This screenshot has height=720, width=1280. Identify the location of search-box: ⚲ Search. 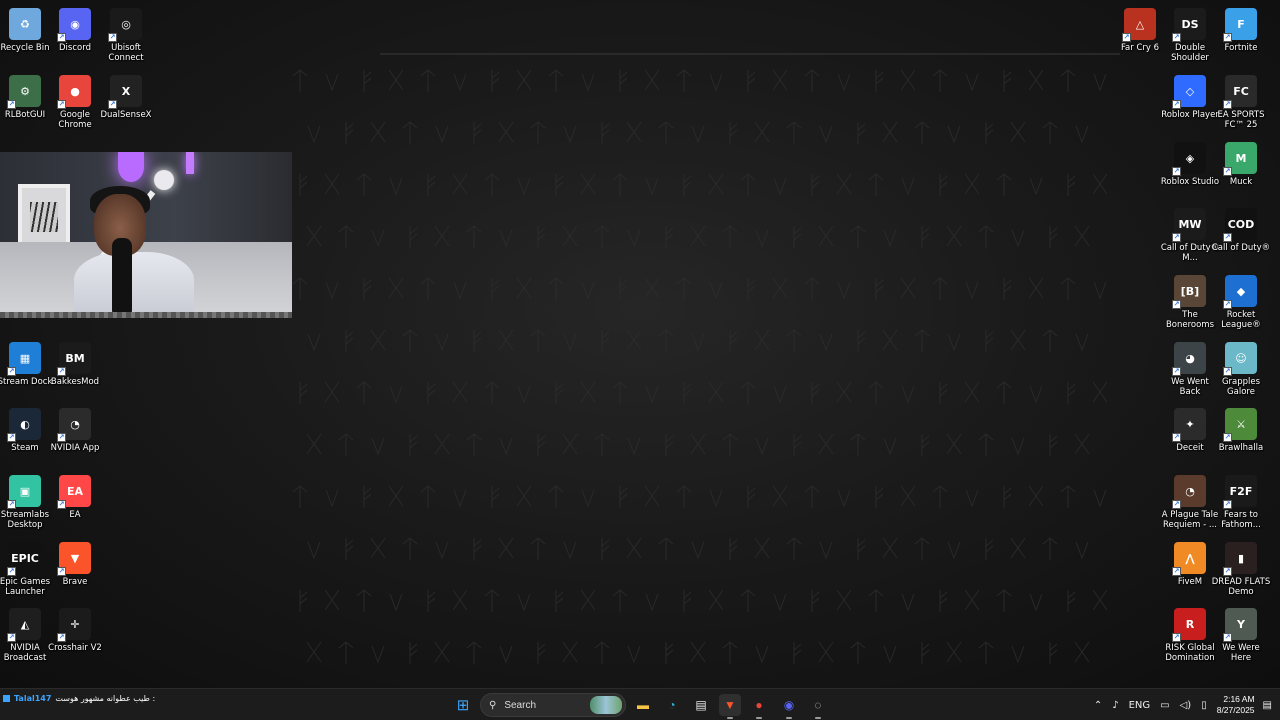
(553, 705).